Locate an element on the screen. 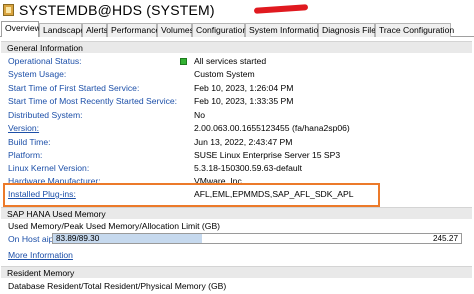 The image size is (474, 294). tab-volumes: Volumes is located at coordinates (175, 30).